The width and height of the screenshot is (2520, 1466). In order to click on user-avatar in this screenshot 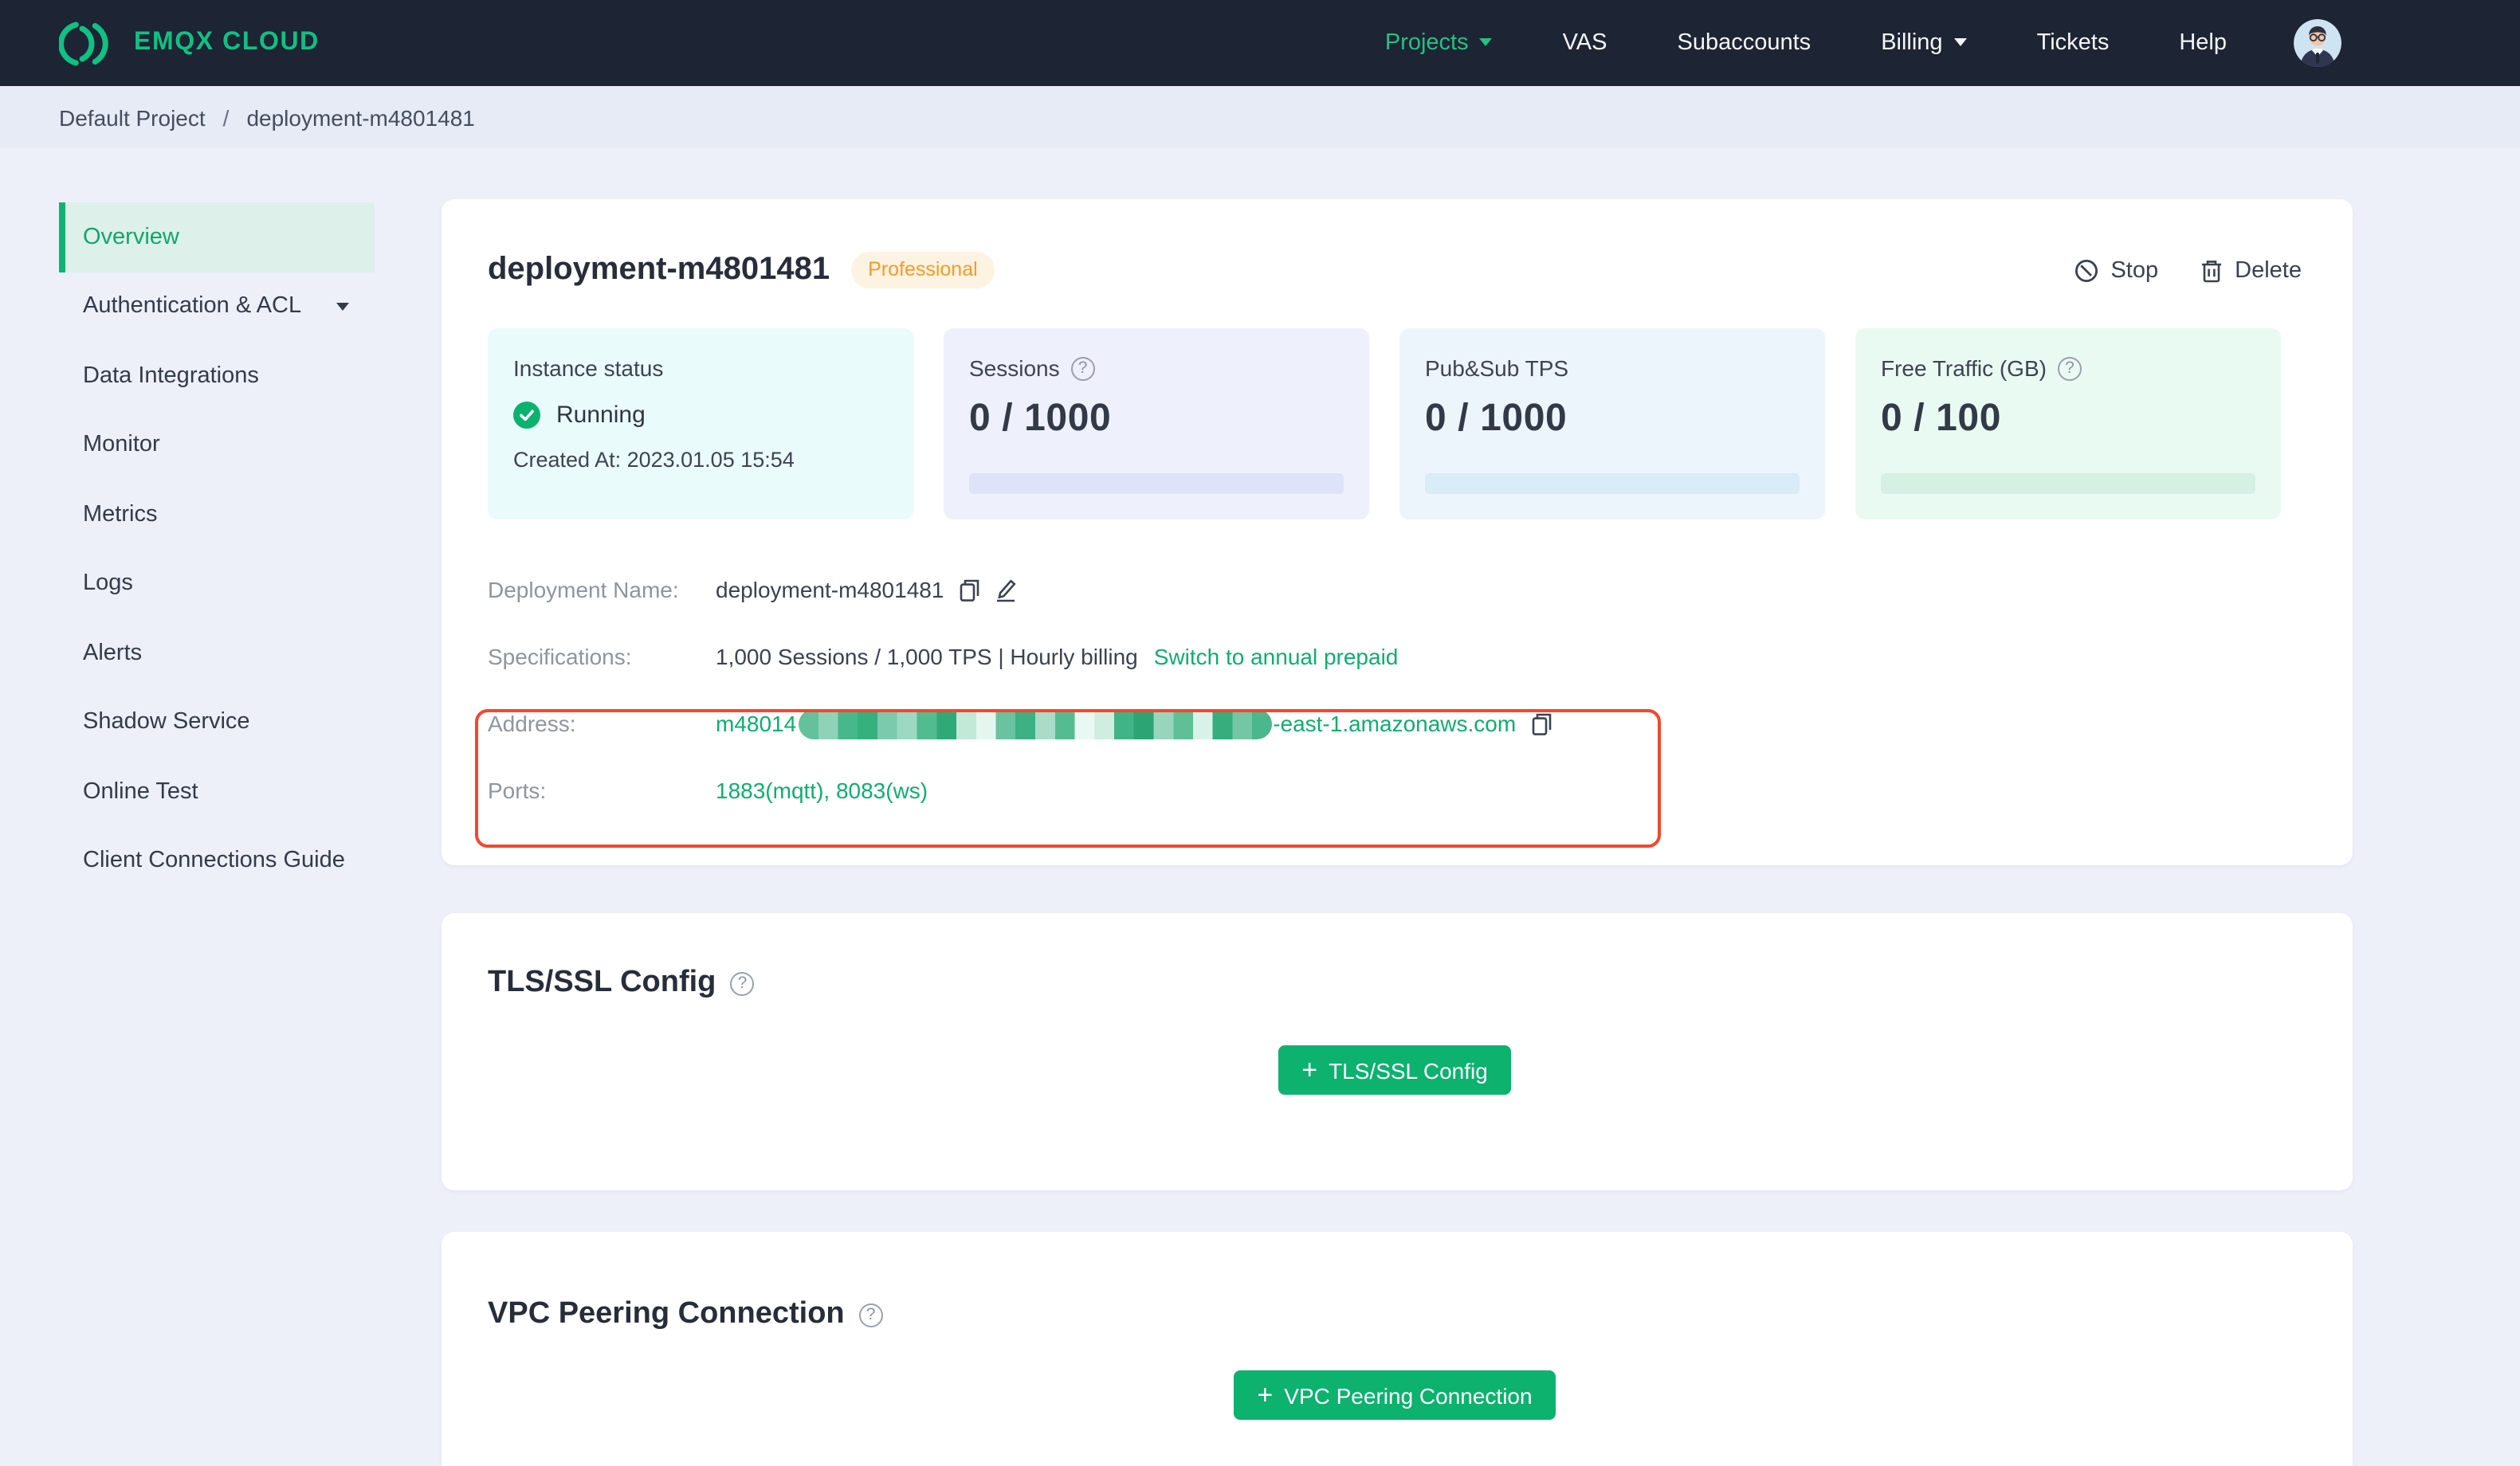, I will do `click(2317, 43)`.